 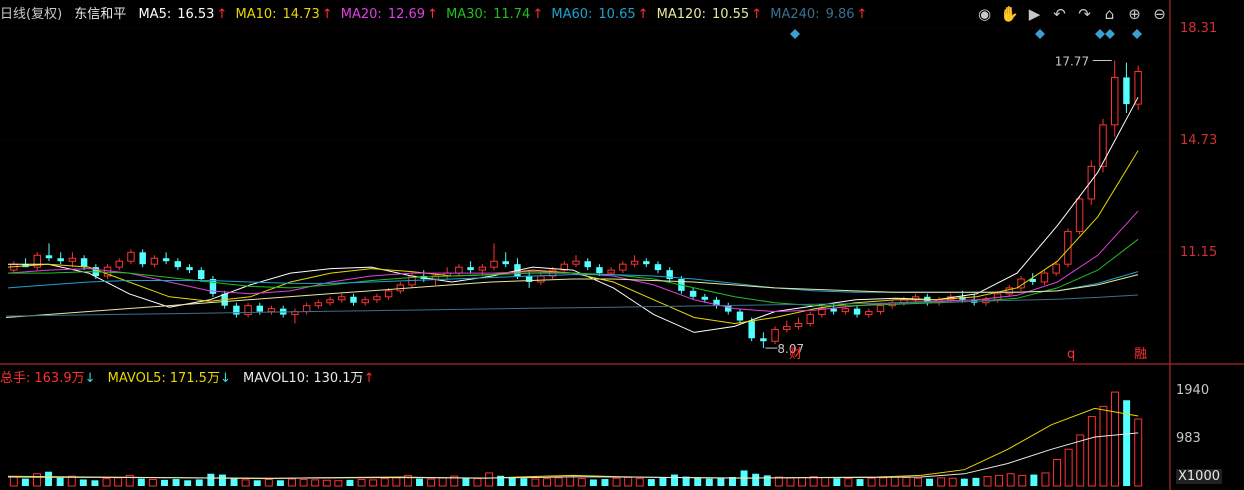 What do you see at coordinates (1140, 354) in the screenshot?
I see `event-marker: 融` at bounding box center [1140, 354].